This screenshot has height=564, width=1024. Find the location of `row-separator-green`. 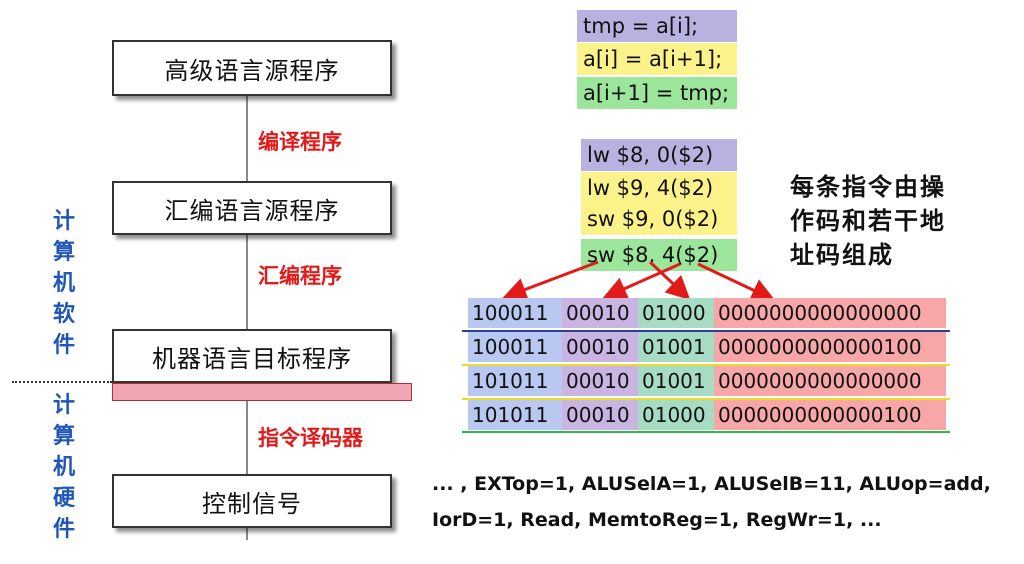

row-separator-green is located at coordinates (706, 432).